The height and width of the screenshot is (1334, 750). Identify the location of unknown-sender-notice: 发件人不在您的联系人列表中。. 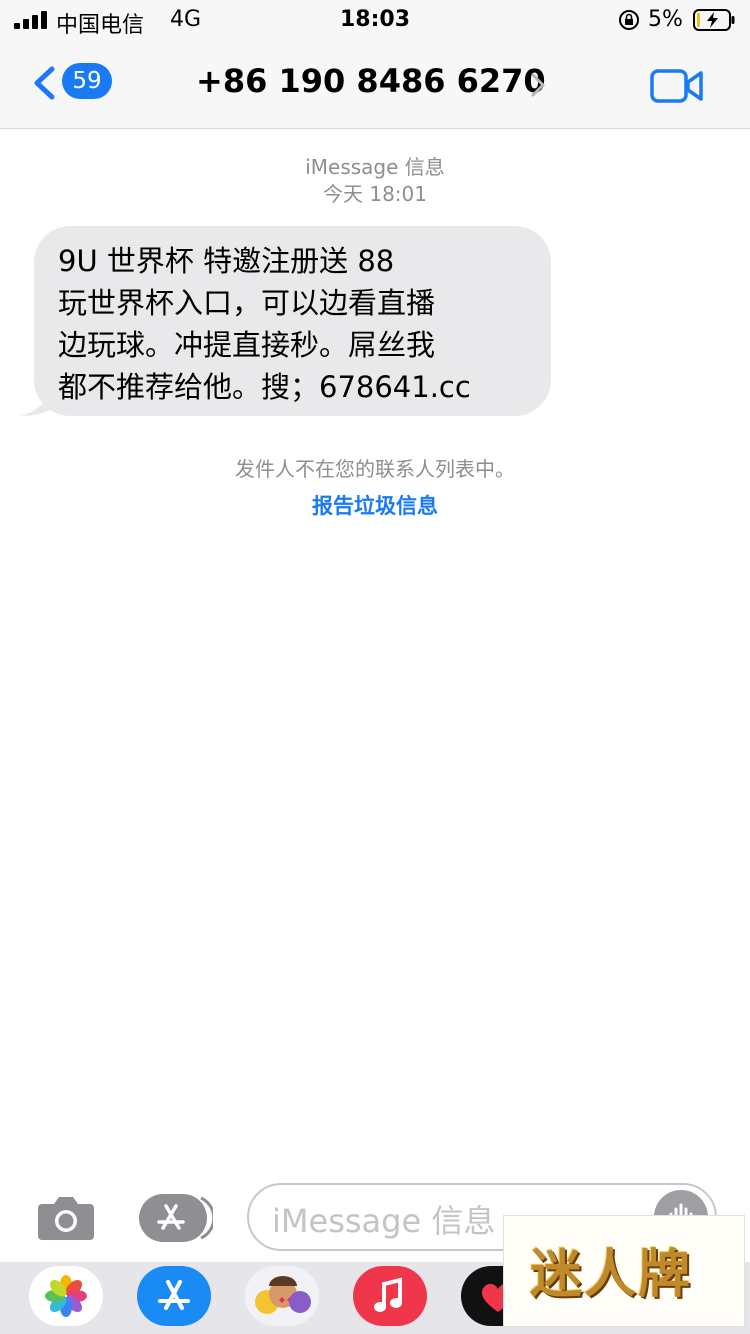
(375, 469).